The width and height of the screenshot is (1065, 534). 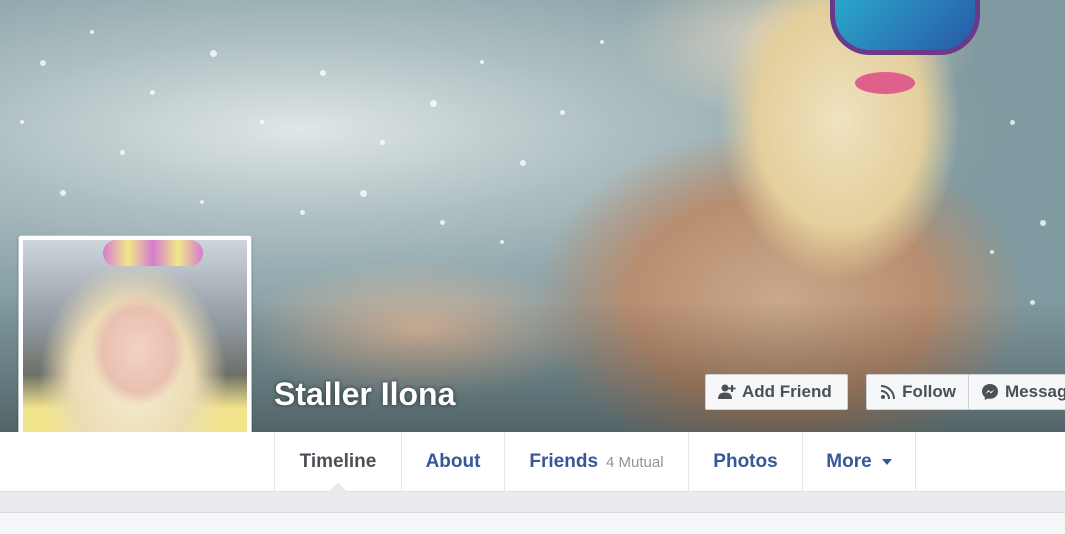 What do you see at coordinates (990, 392) in the screenshot?
I see `messenger-icon` at bounding box center [990, 392].